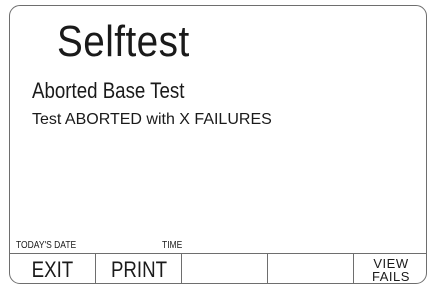 Image resolution: width=437 pixels, height=289 pixels. What do you see at coordinates (172, 245) in the screenshot?
I see `time-label: TIME` at bounding box center [172, 245].